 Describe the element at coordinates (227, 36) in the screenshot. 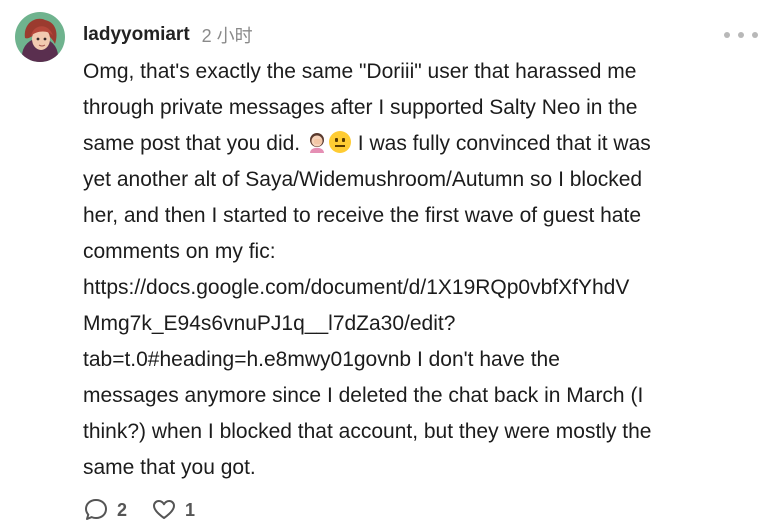

I see `timestamp: 2 小时` at that location.